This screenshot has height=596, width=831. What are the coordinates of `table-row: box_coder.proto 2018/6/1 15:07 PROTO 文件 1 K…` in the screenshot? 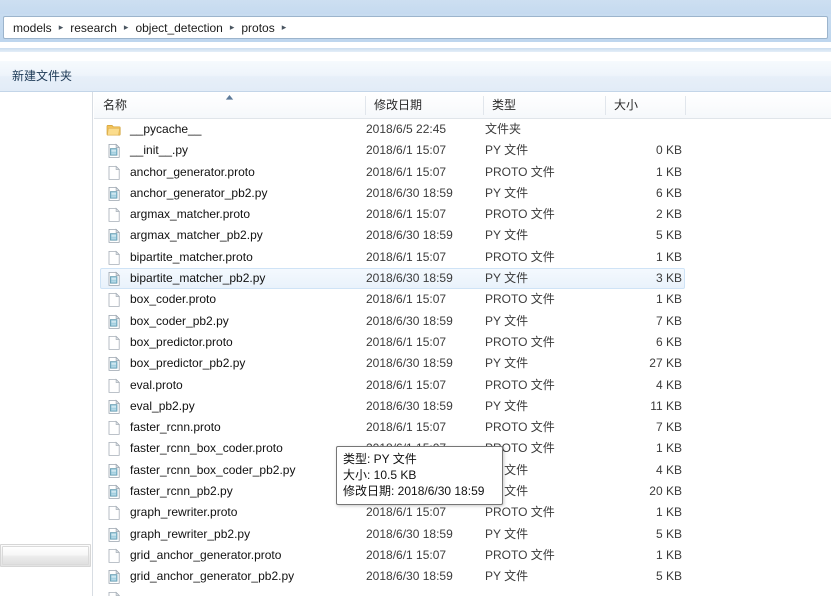 It's located at (462, 299).